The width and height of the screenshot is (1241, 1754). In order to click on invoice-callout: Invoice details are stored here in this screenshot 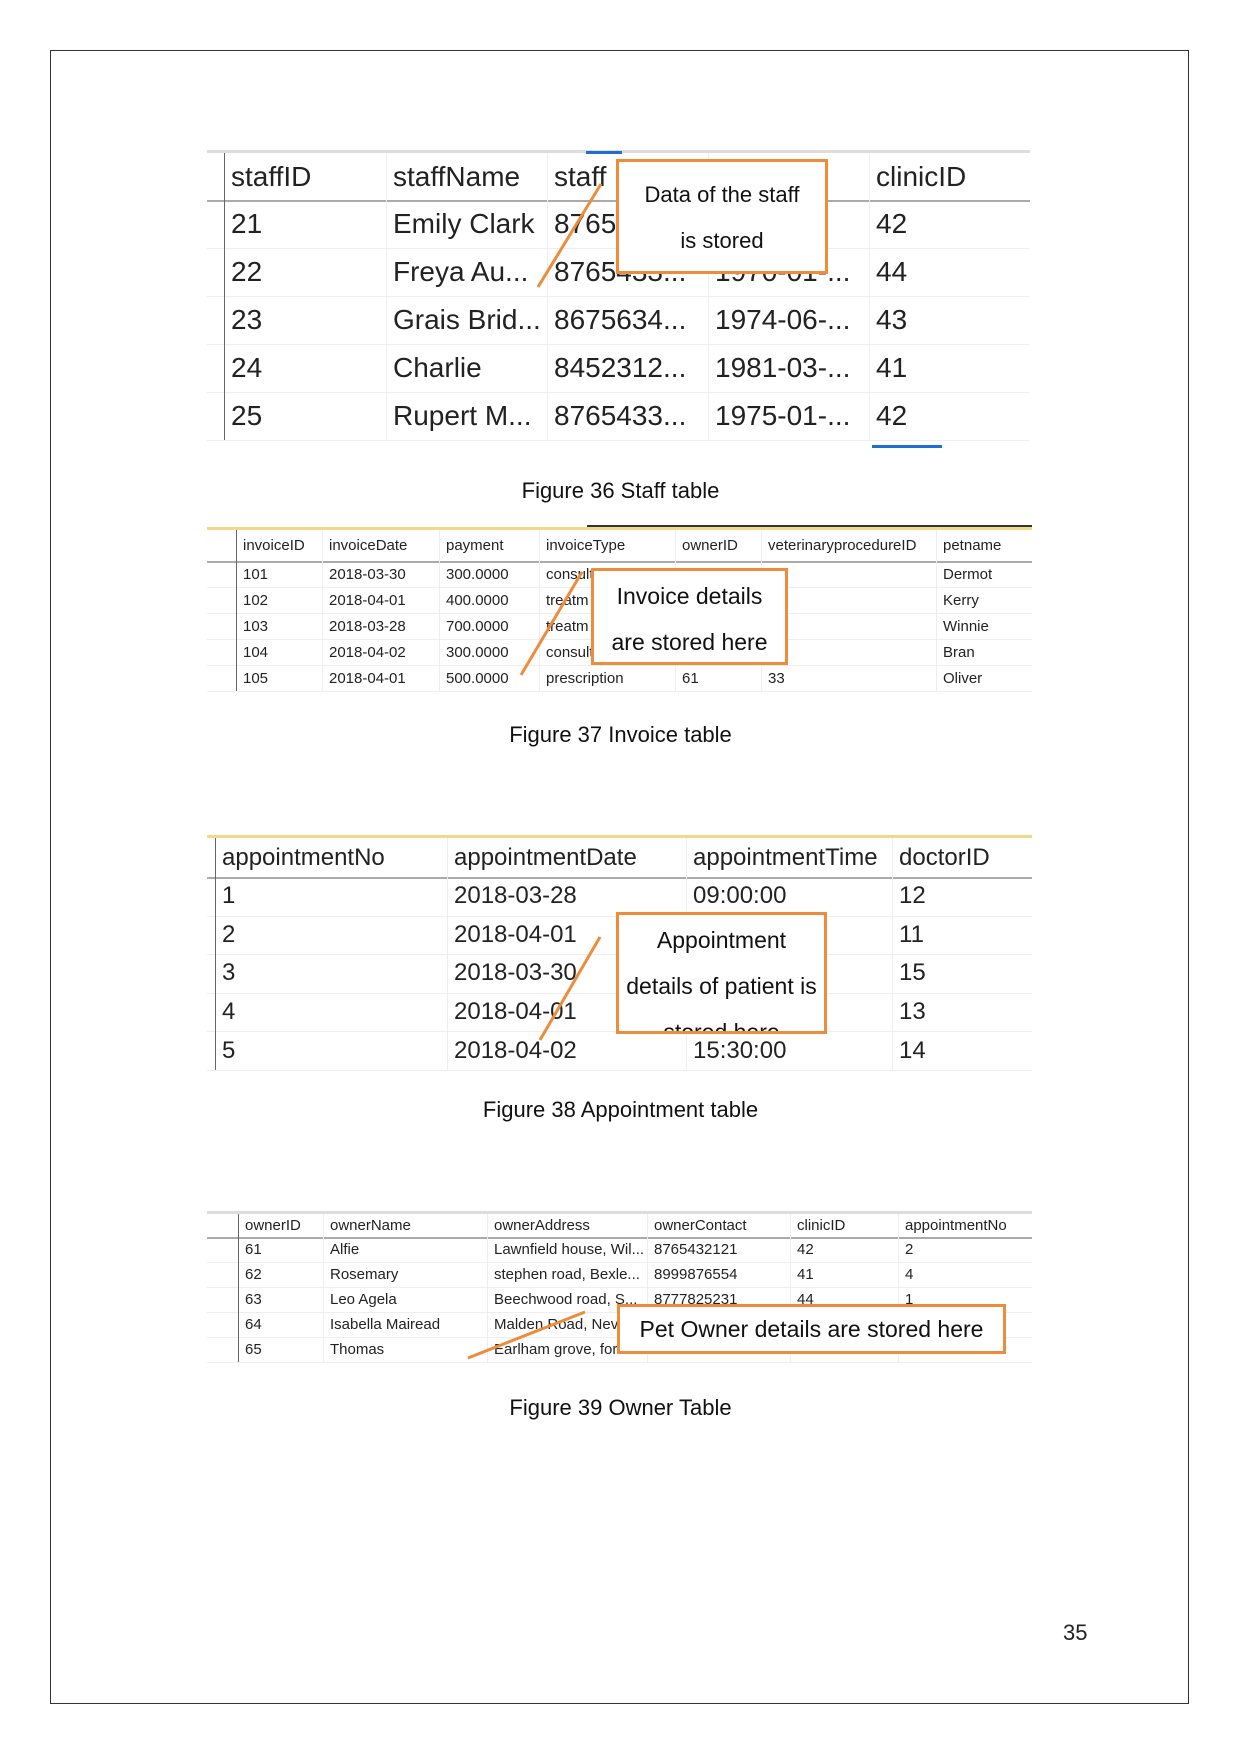, I will do `click(689, 616)`.